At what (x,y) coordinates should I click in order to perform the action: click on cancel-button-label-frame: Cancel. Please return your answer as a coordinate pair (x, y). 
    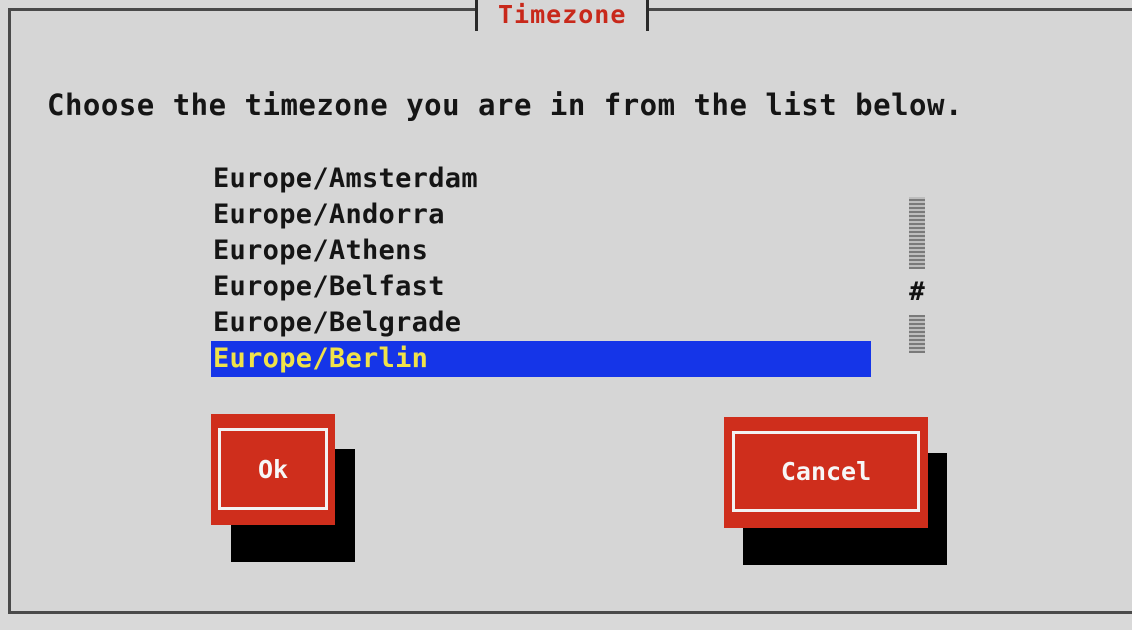
    Looking at the image, I should click on (826, 471).